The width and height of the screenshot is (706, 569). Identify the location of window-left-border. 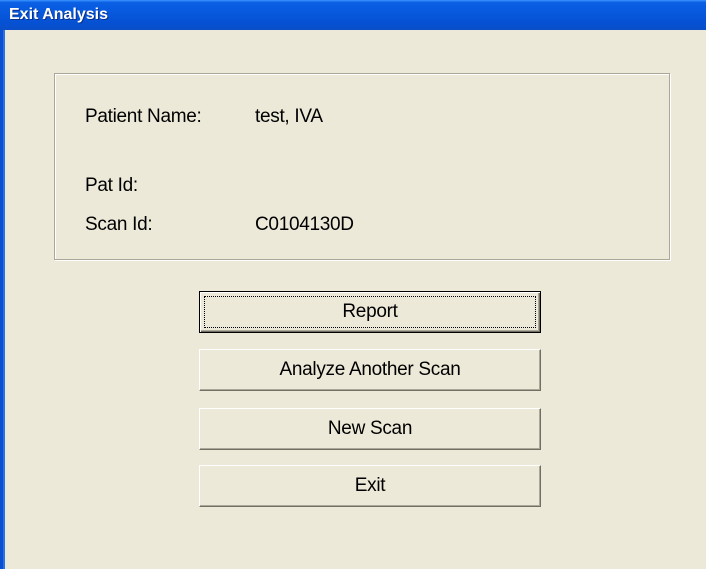
(5, 299).